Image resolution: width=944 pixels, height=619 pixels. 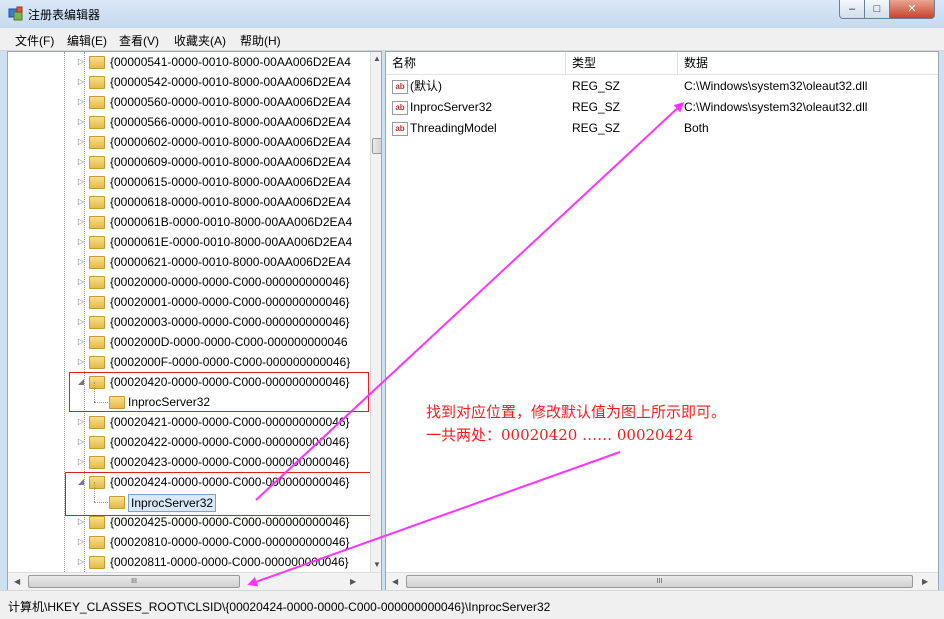 I want to click on value-type: REG_SZ, so click(x=596, y=128).